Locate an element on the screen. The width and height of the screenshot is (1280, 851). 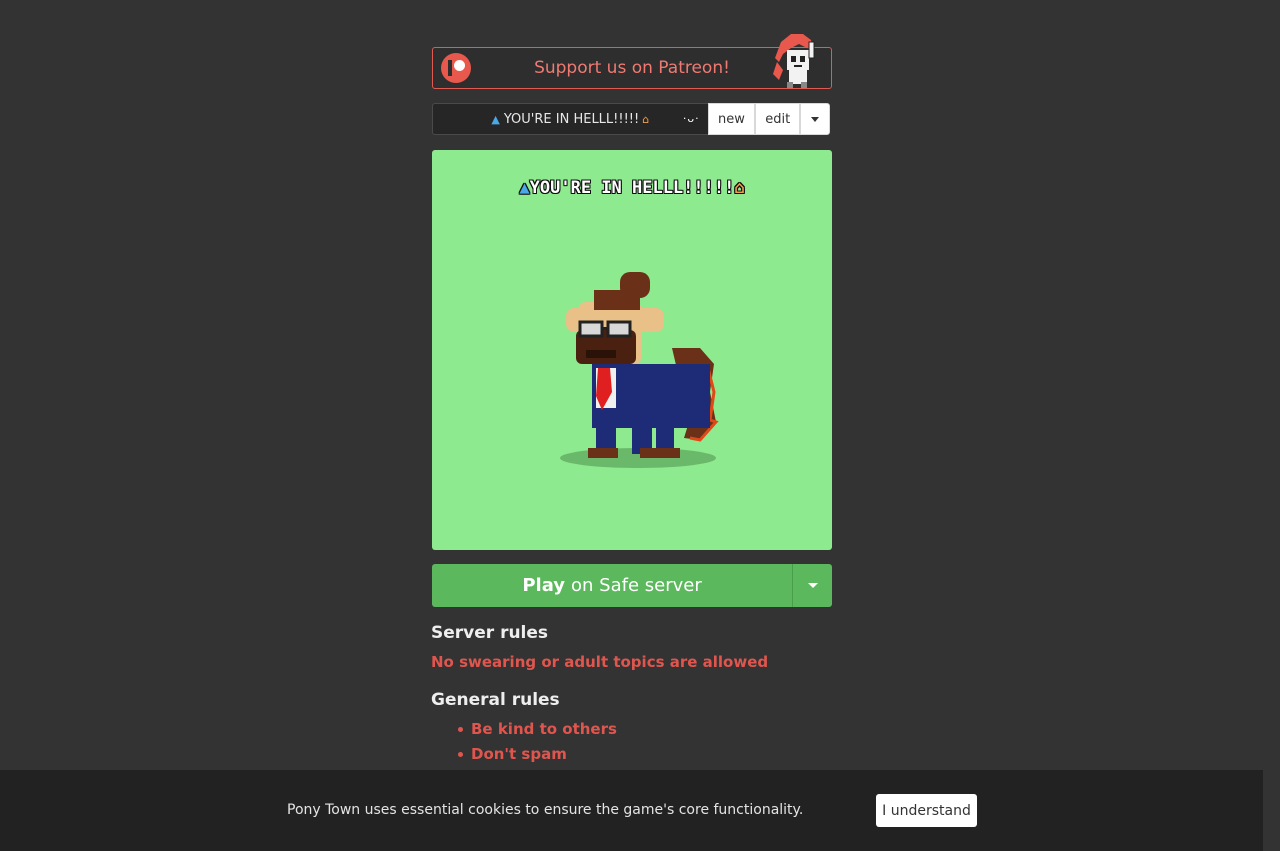
character-preview: ▲YOU'RE IN HELLL!!!!!⌂ is located at coordinates (632, 350).